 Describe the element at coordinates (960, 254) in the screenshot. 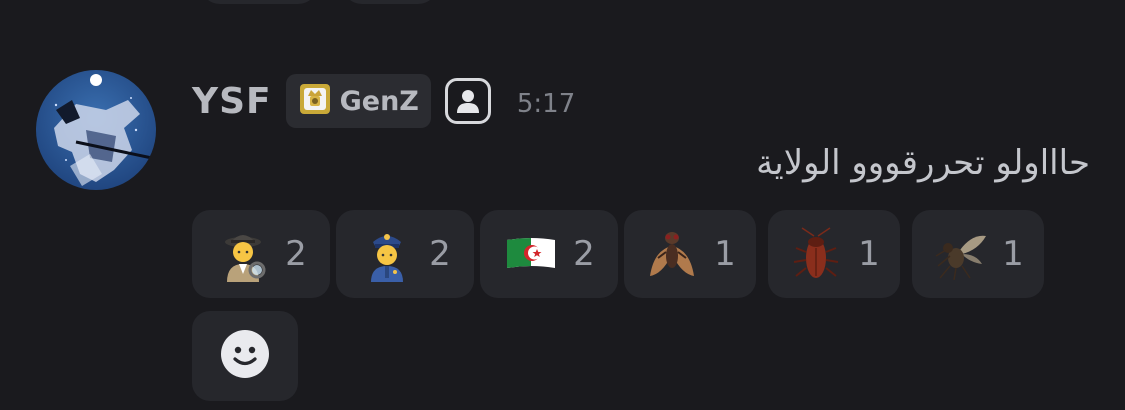

I see `mosquito-emoji` at that location.